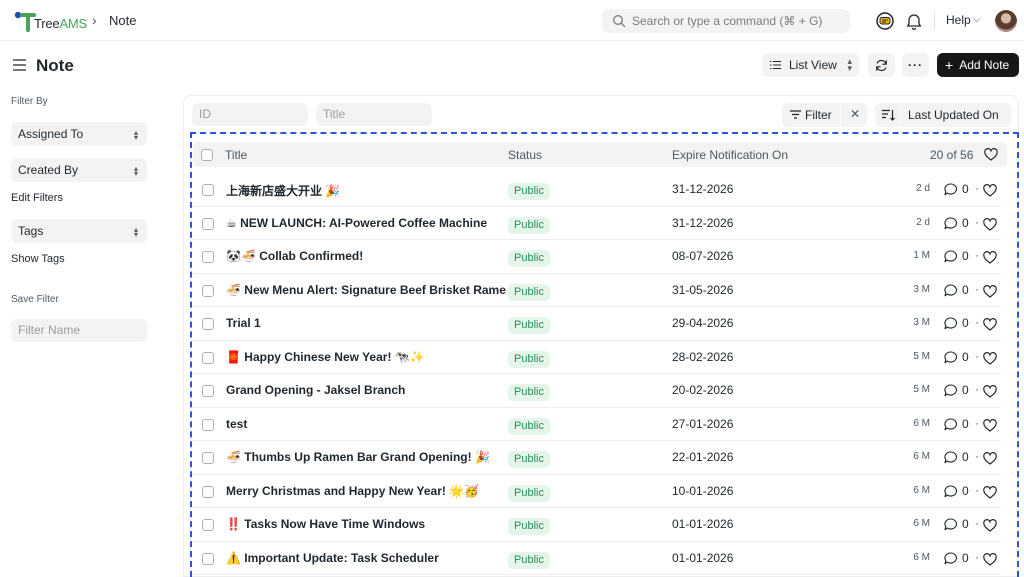 The height and width of the screenshot is (577, 1024). I want to click on refresh-button, so click(881, 65).